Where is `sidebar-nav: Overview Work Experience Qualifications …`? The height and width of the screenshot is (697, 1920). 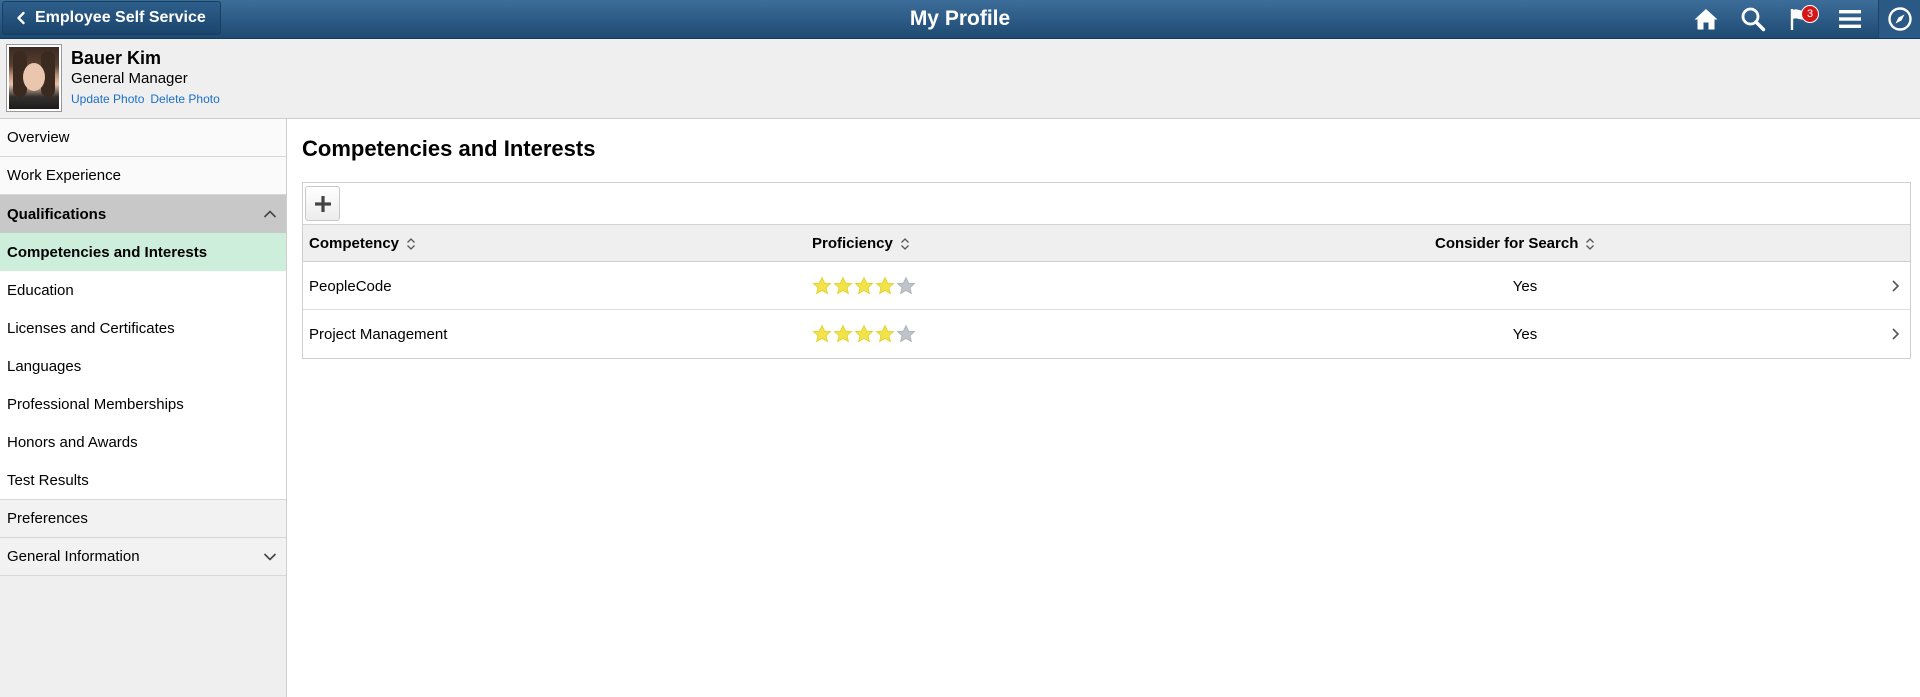
sidebar-nav: Overview Work Experience Qualifications … is located at coordinates (143, 408).